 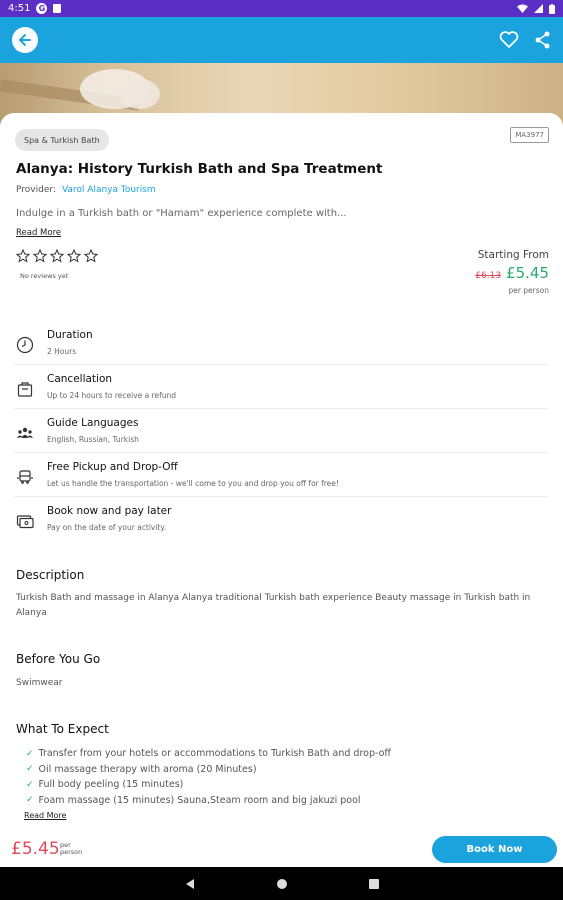 I want to click on rating-stars, so click(x=57, y=256).